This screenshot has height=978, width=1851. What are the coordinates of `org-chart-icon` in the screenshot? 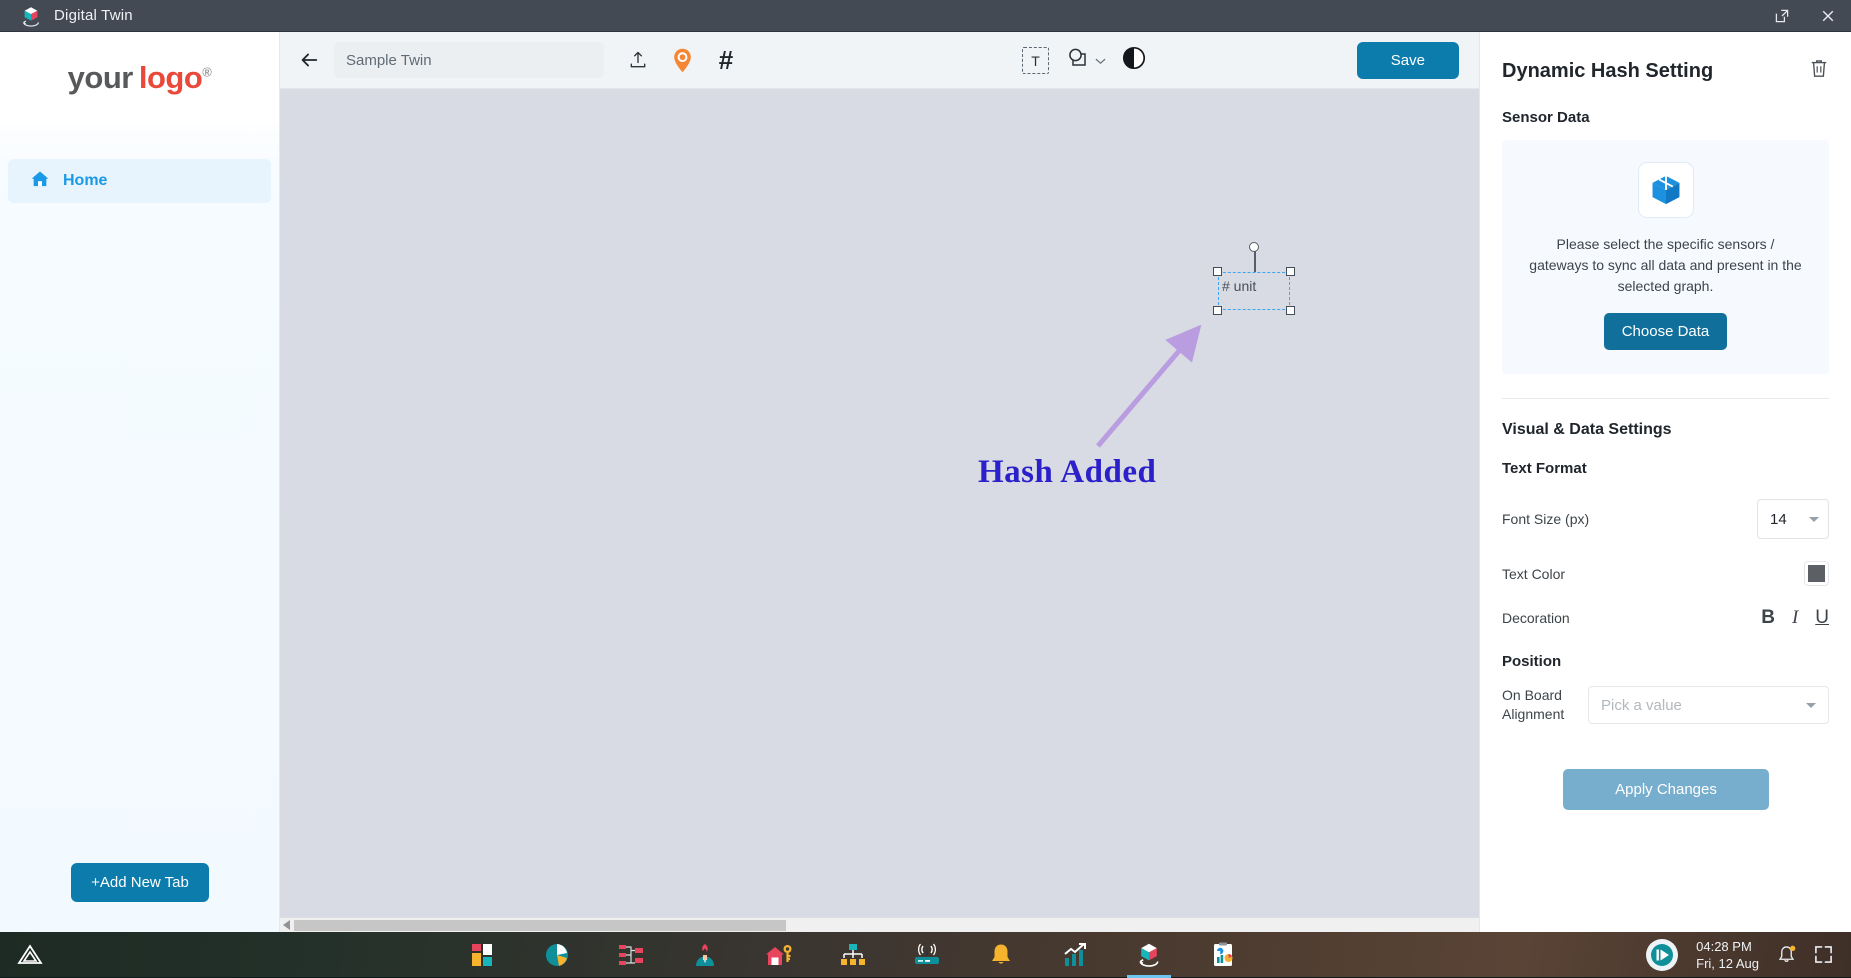 It's located at (853, 955).